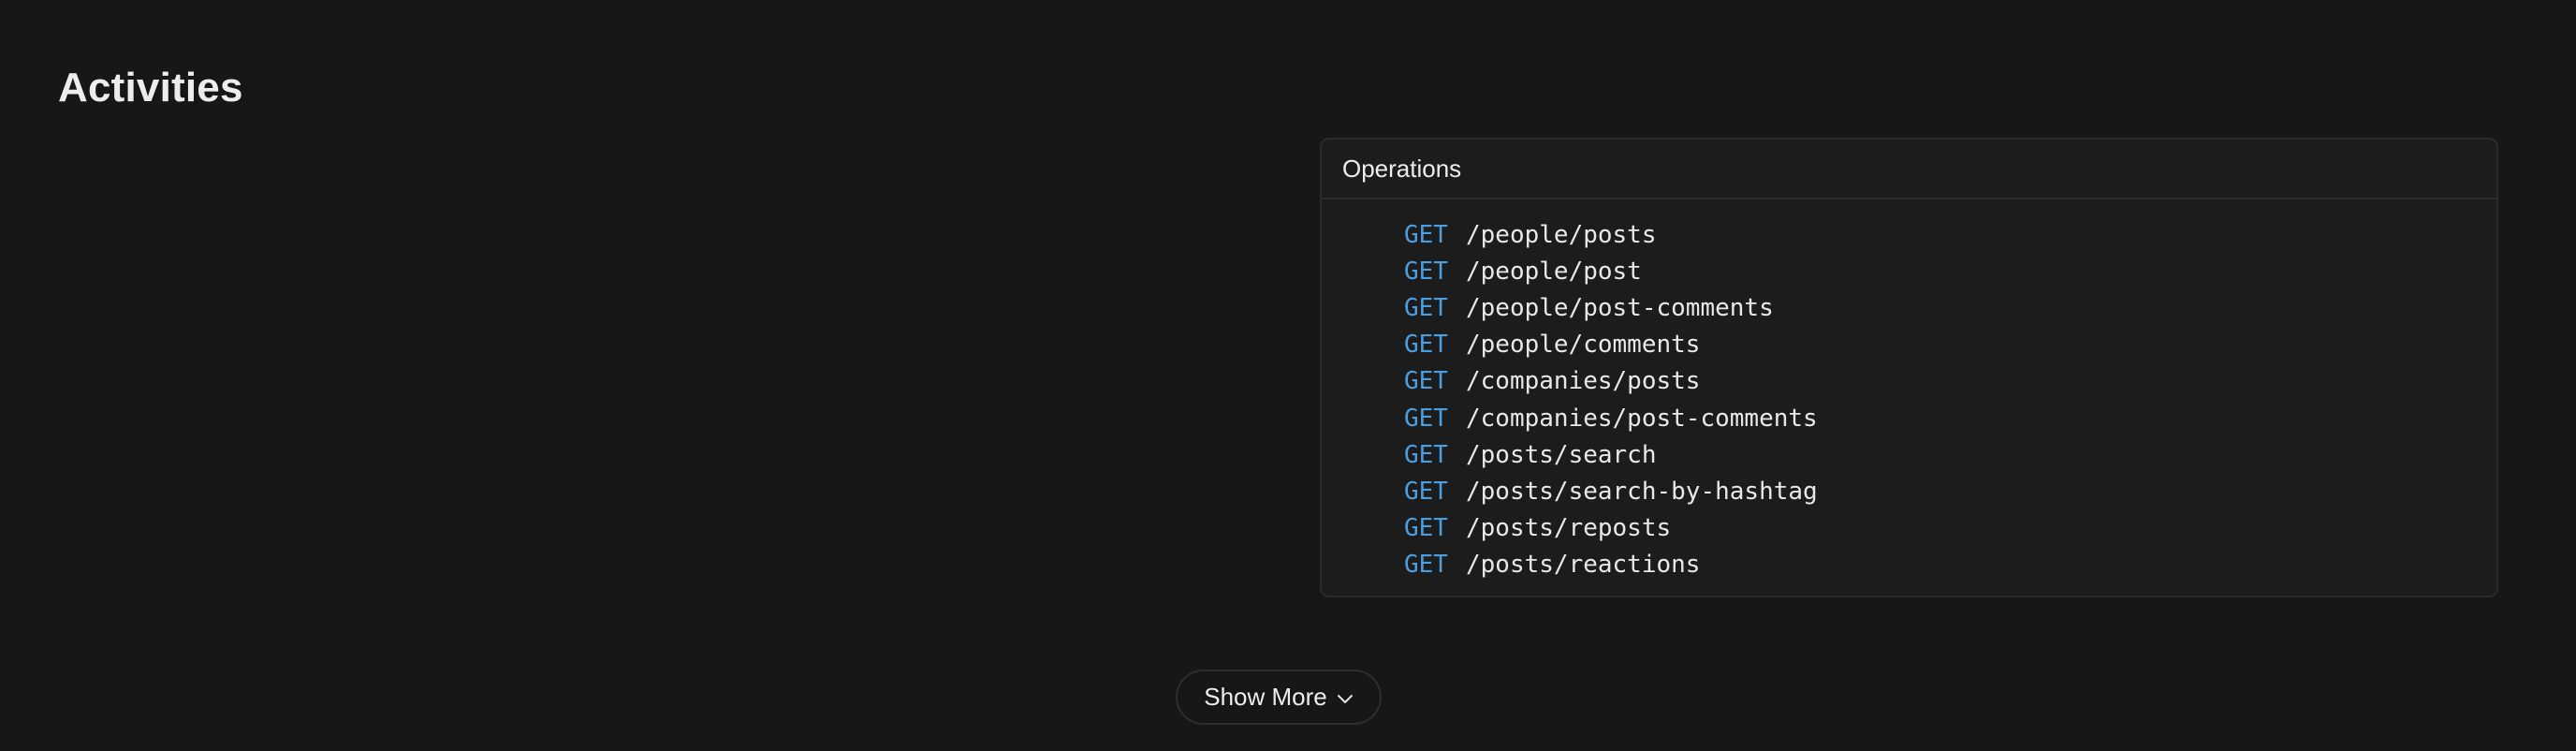 The width and height of the screenshot is (2576, 751). Describe the element at coordinates (1265, 697) in the screenshot. I see `show-more-label: Show More` at that location.